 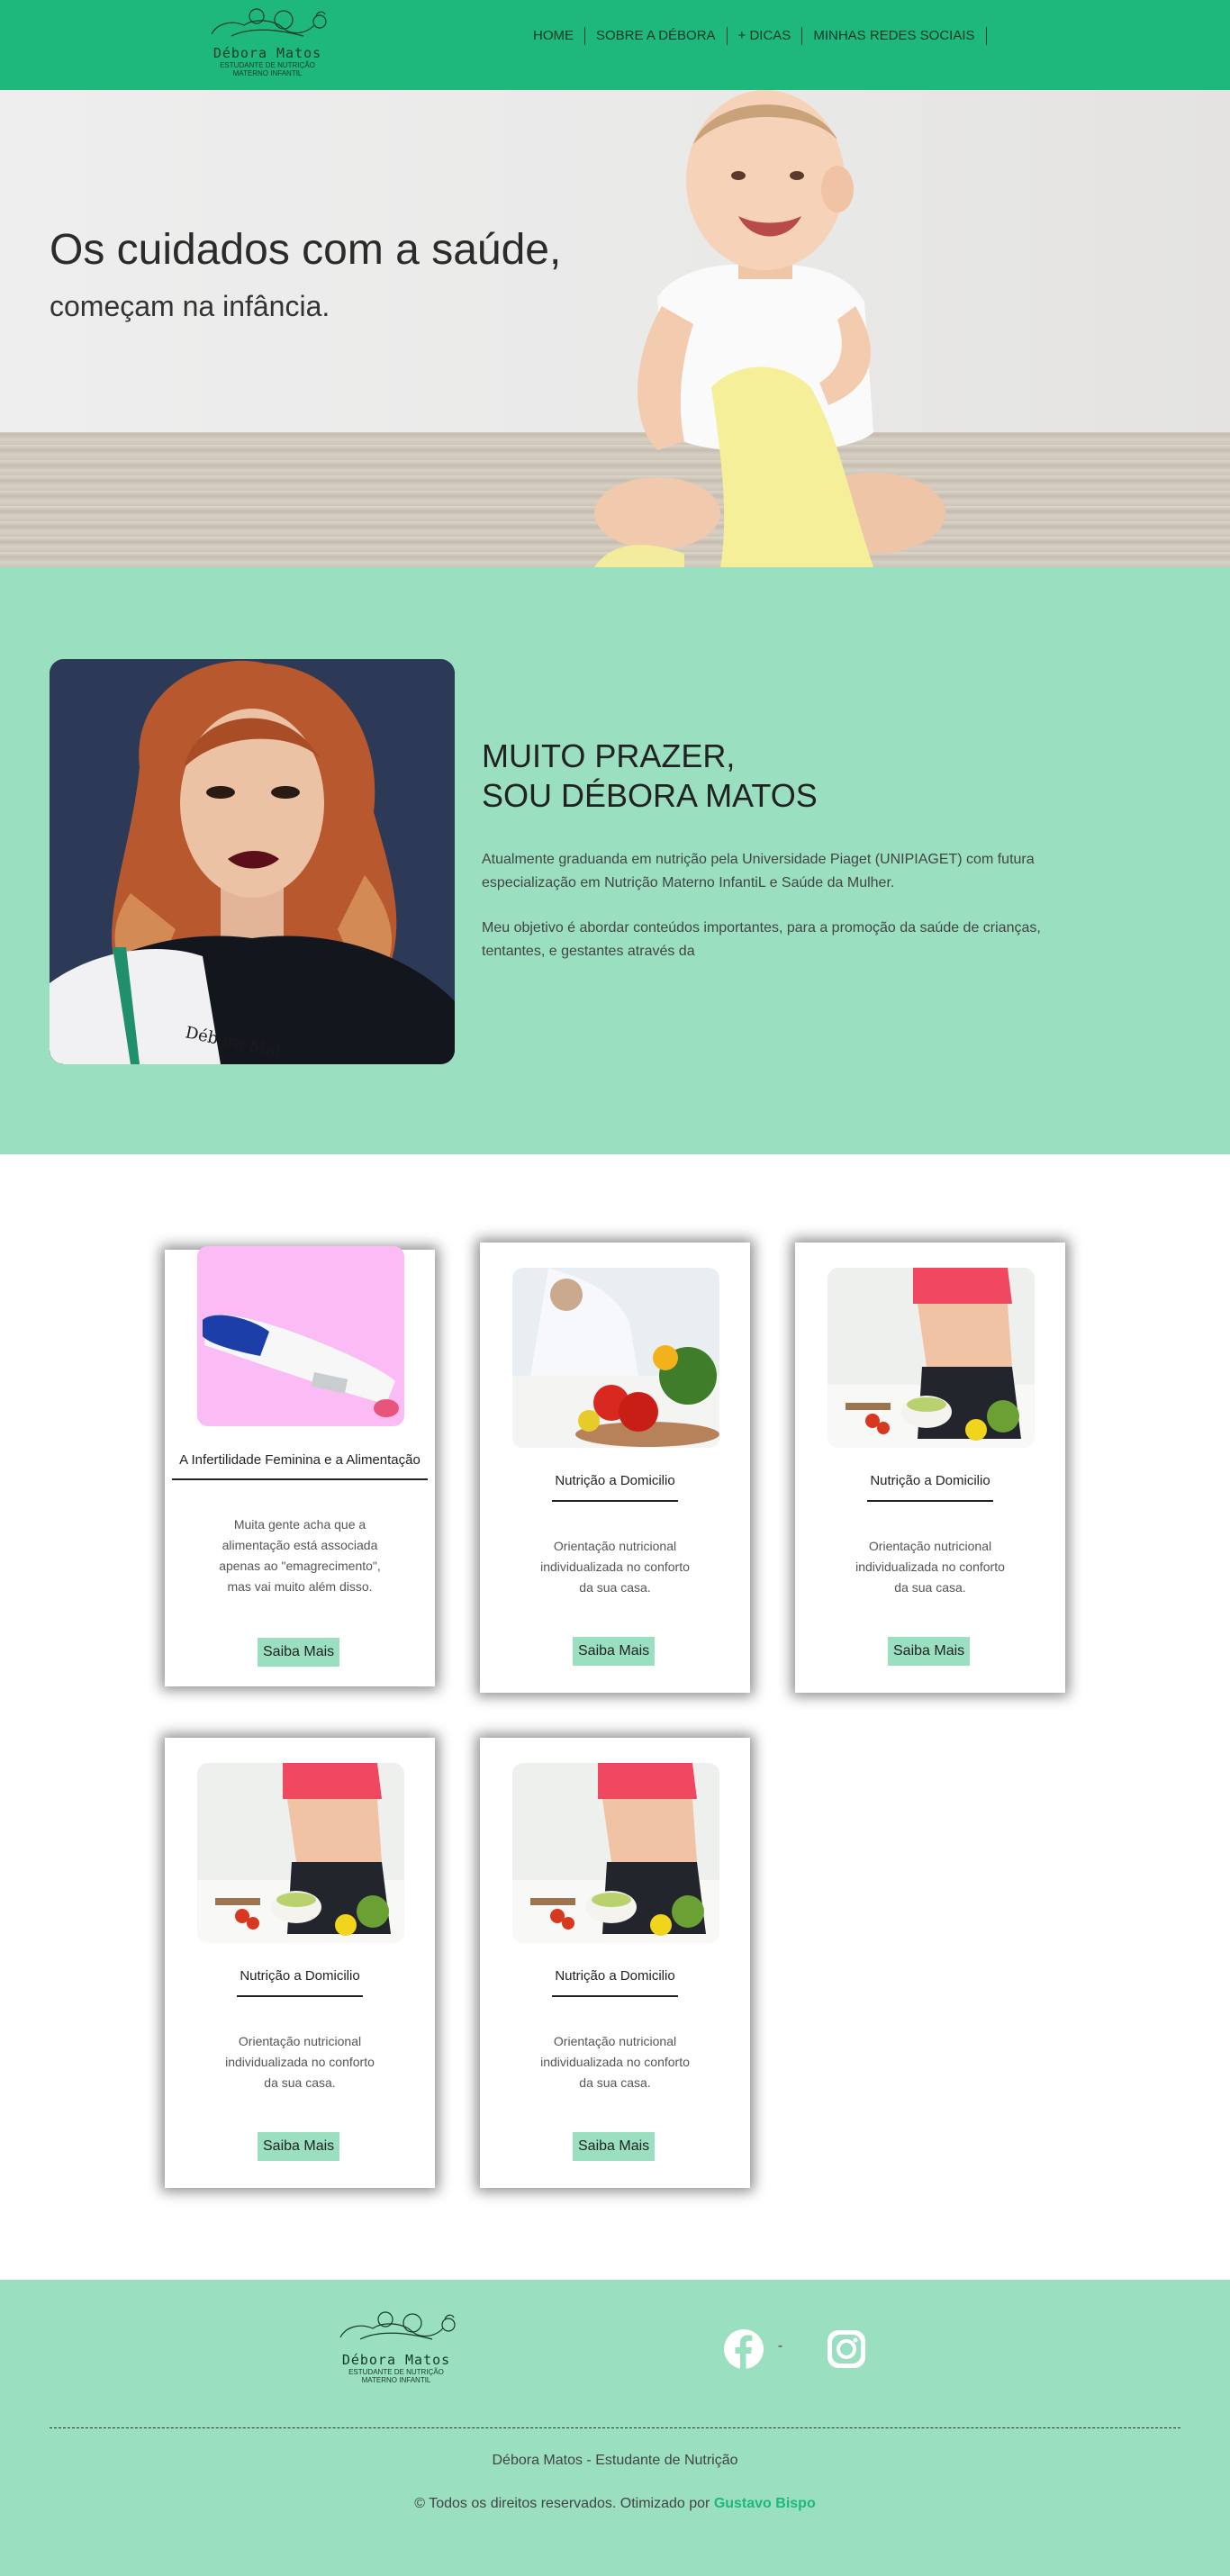 What do you see at coordinates (765, 2503) in the screenshot?
I see `author-link: Gustavo Bispo` at bounding box center [765, 2503].